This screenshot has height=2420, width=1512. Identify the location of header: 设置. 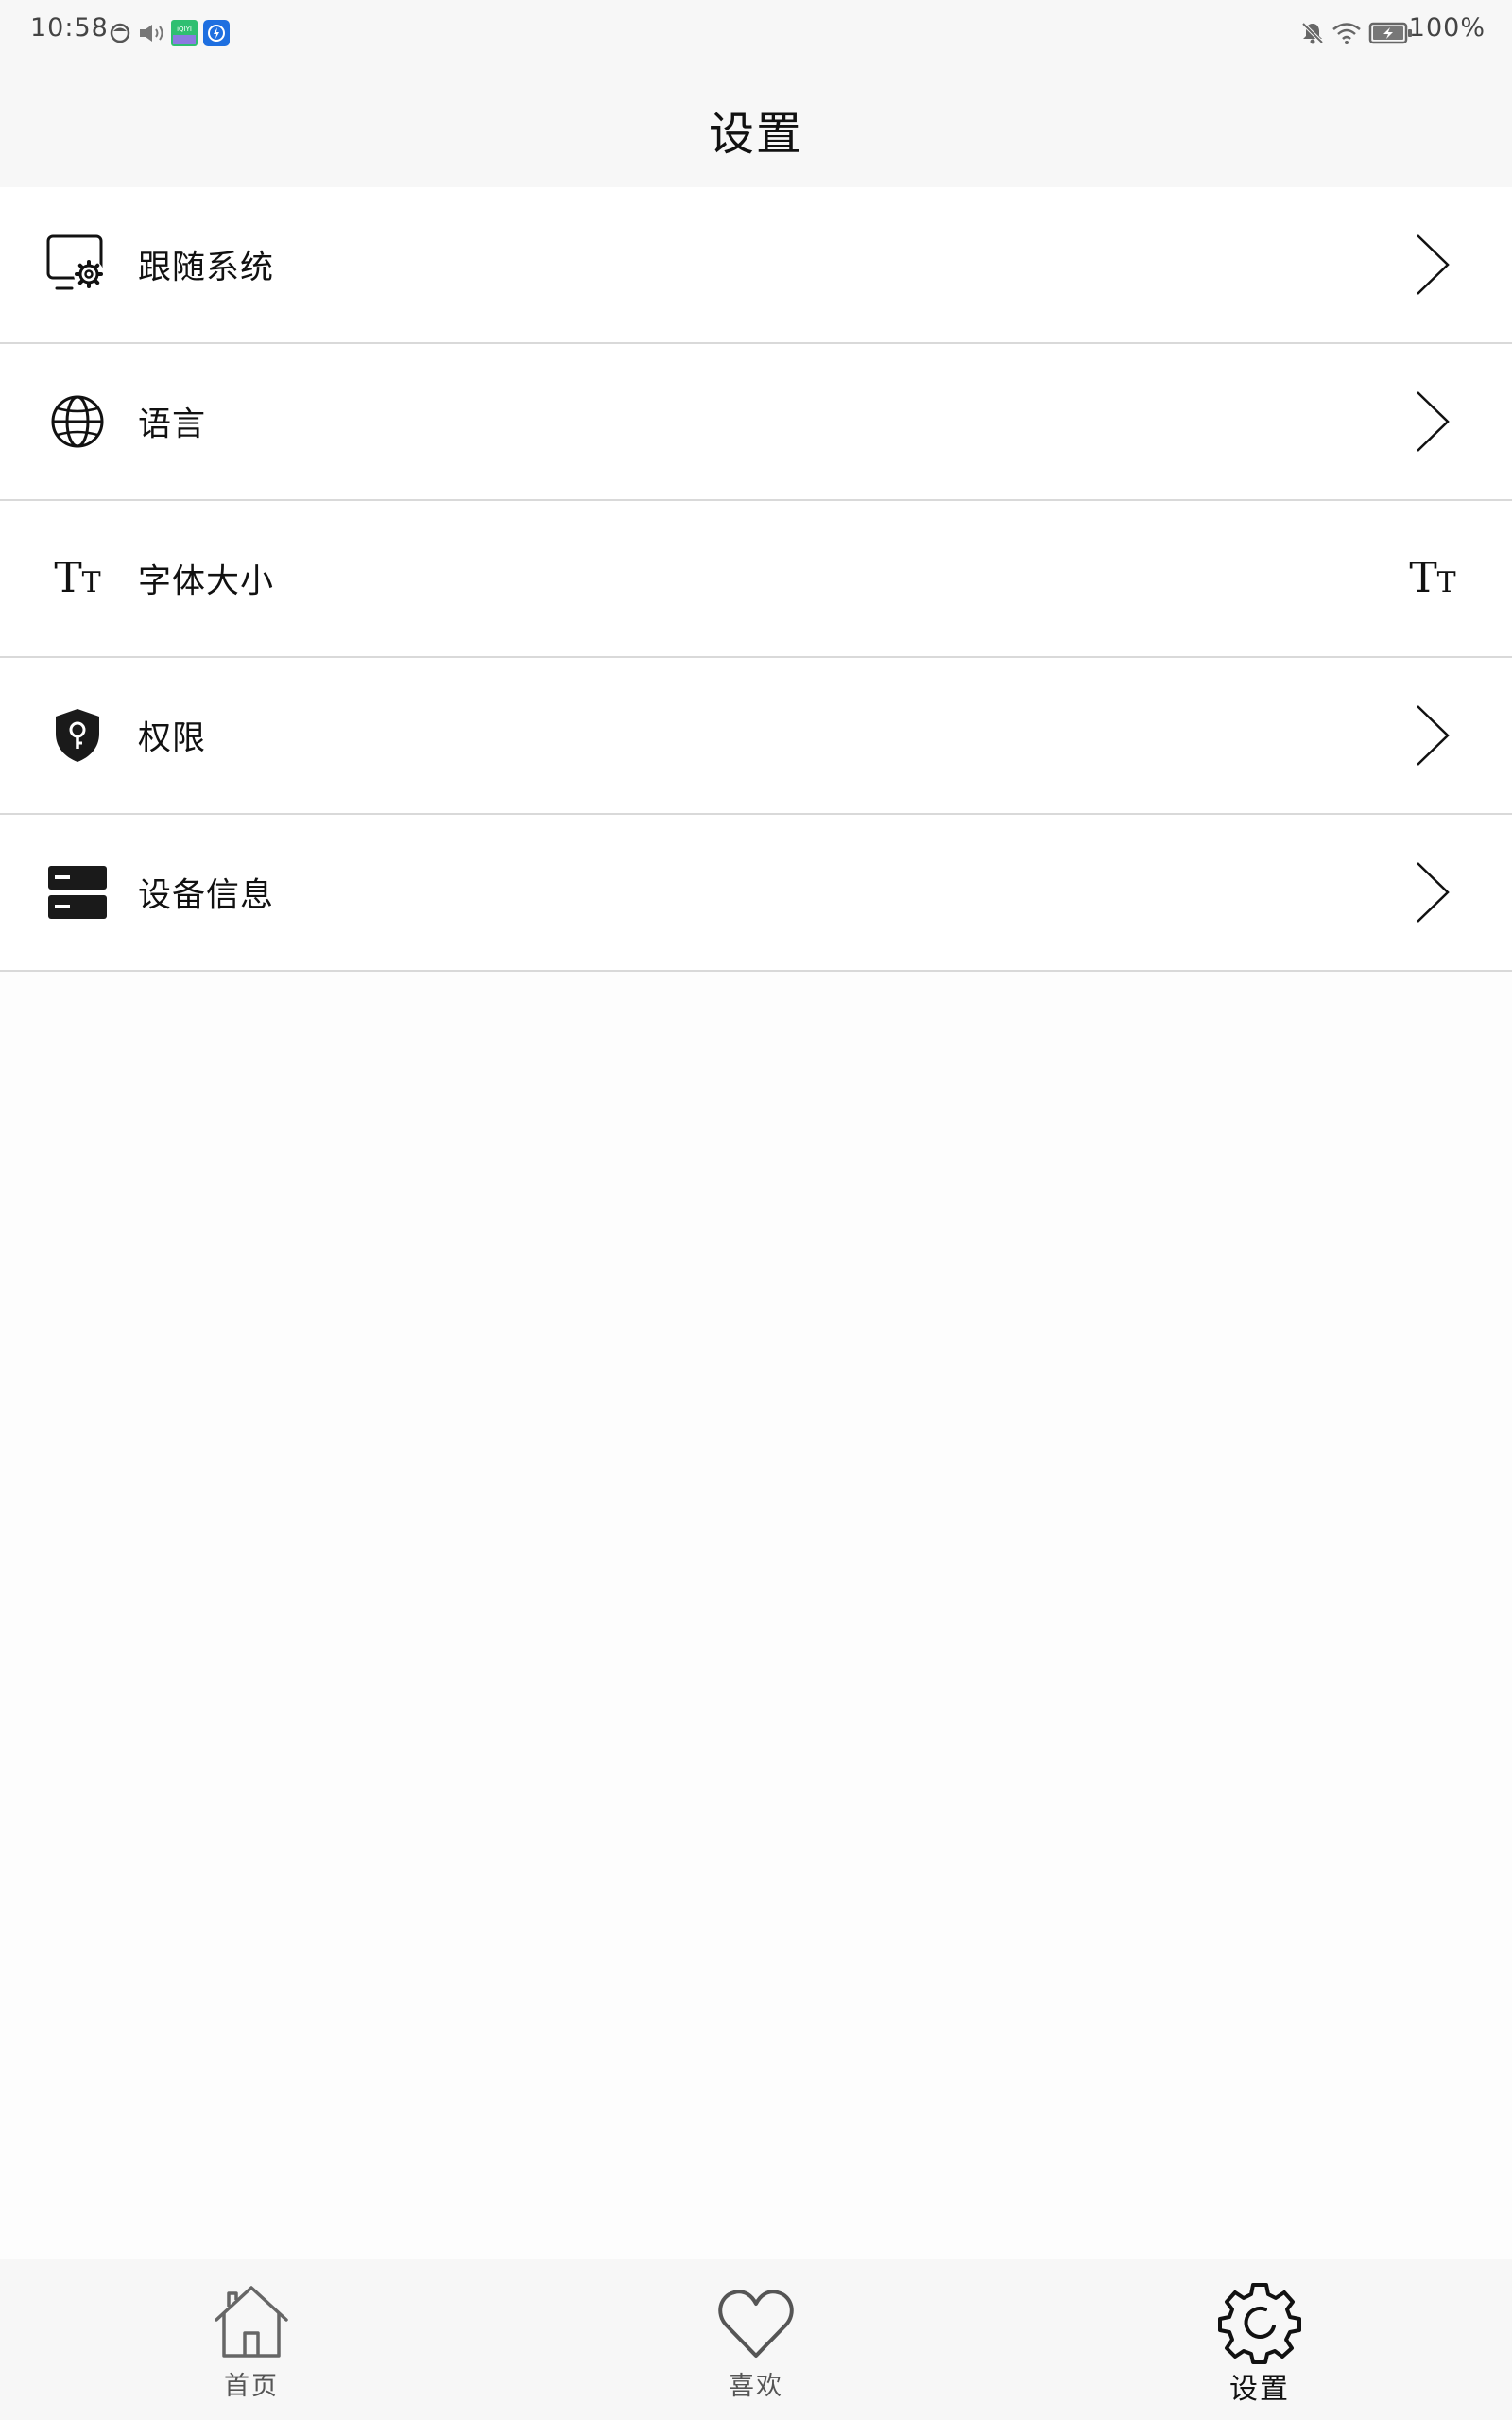
(756, 126).